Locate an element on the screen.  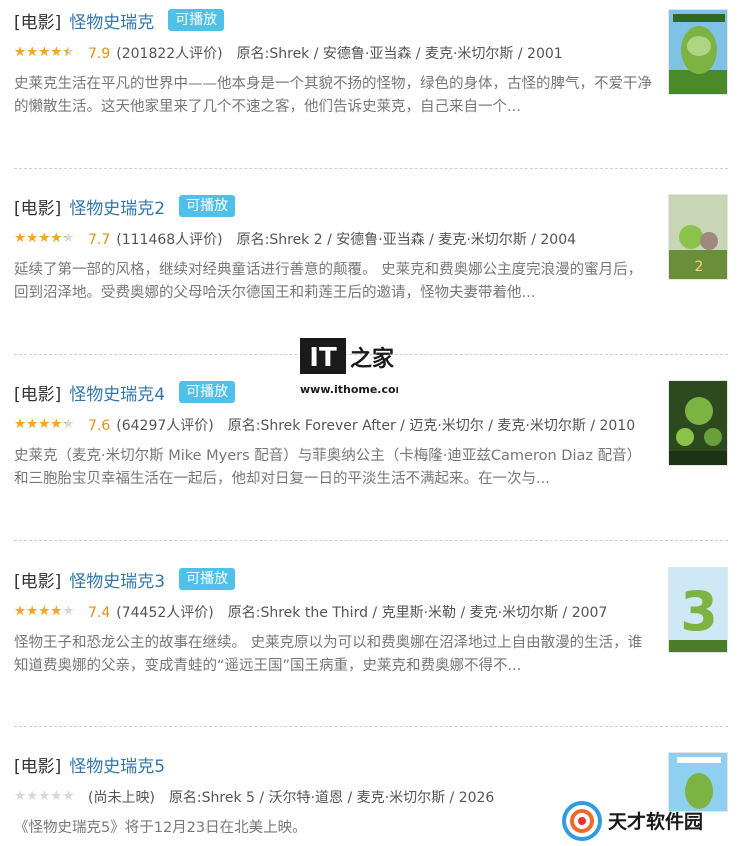
ithome-watermark: IT 之家 www.ithome.com is located at coordinates (352, 368).